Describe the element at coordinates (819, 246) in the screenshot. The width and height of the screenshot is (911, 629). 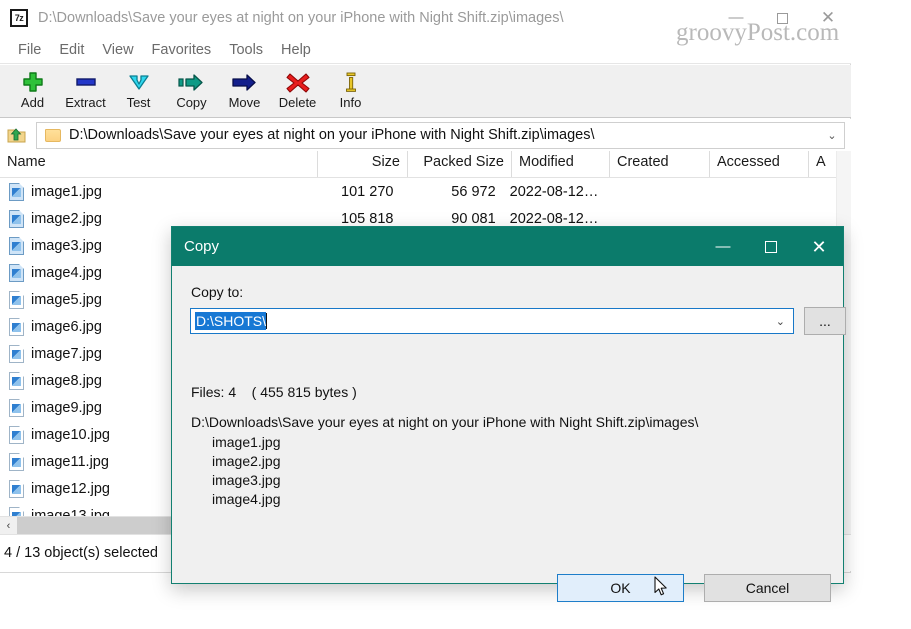
I see `dialog-close-button: ✕` at that location.